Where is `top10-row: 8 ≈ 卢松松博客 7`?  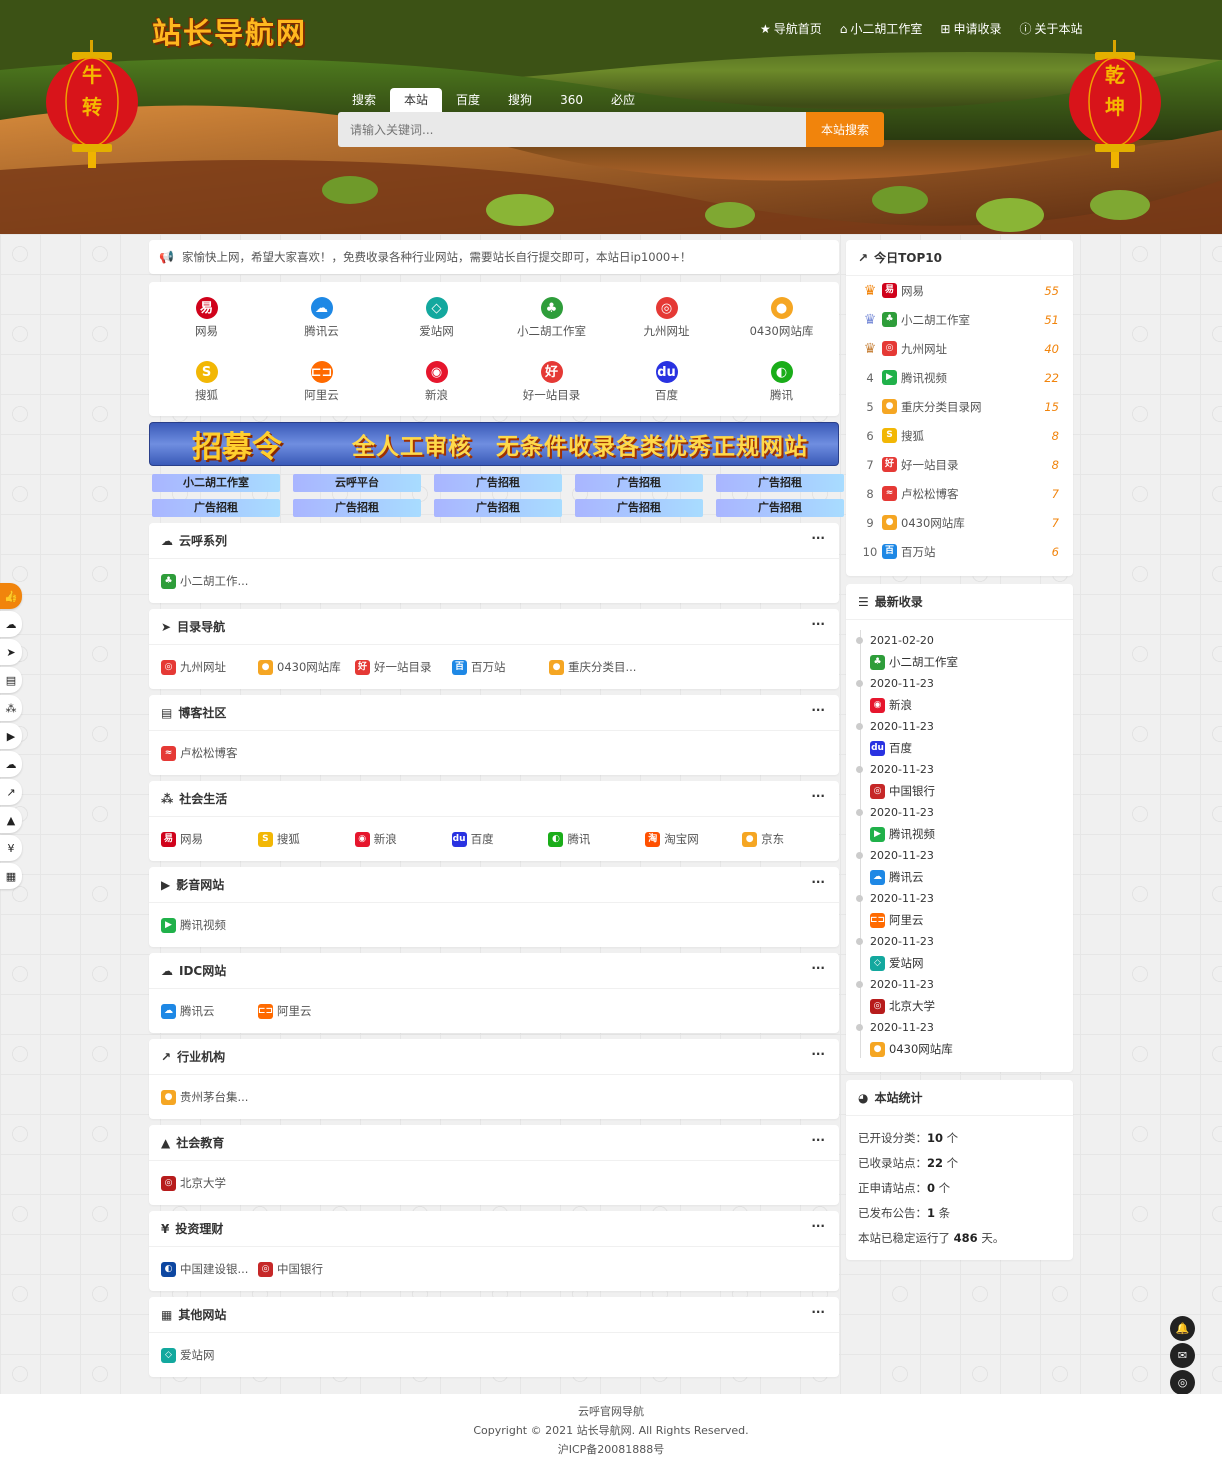 top10-row: 8 ≈ 卢松松博客 7 is located at coordinates (959, 493).